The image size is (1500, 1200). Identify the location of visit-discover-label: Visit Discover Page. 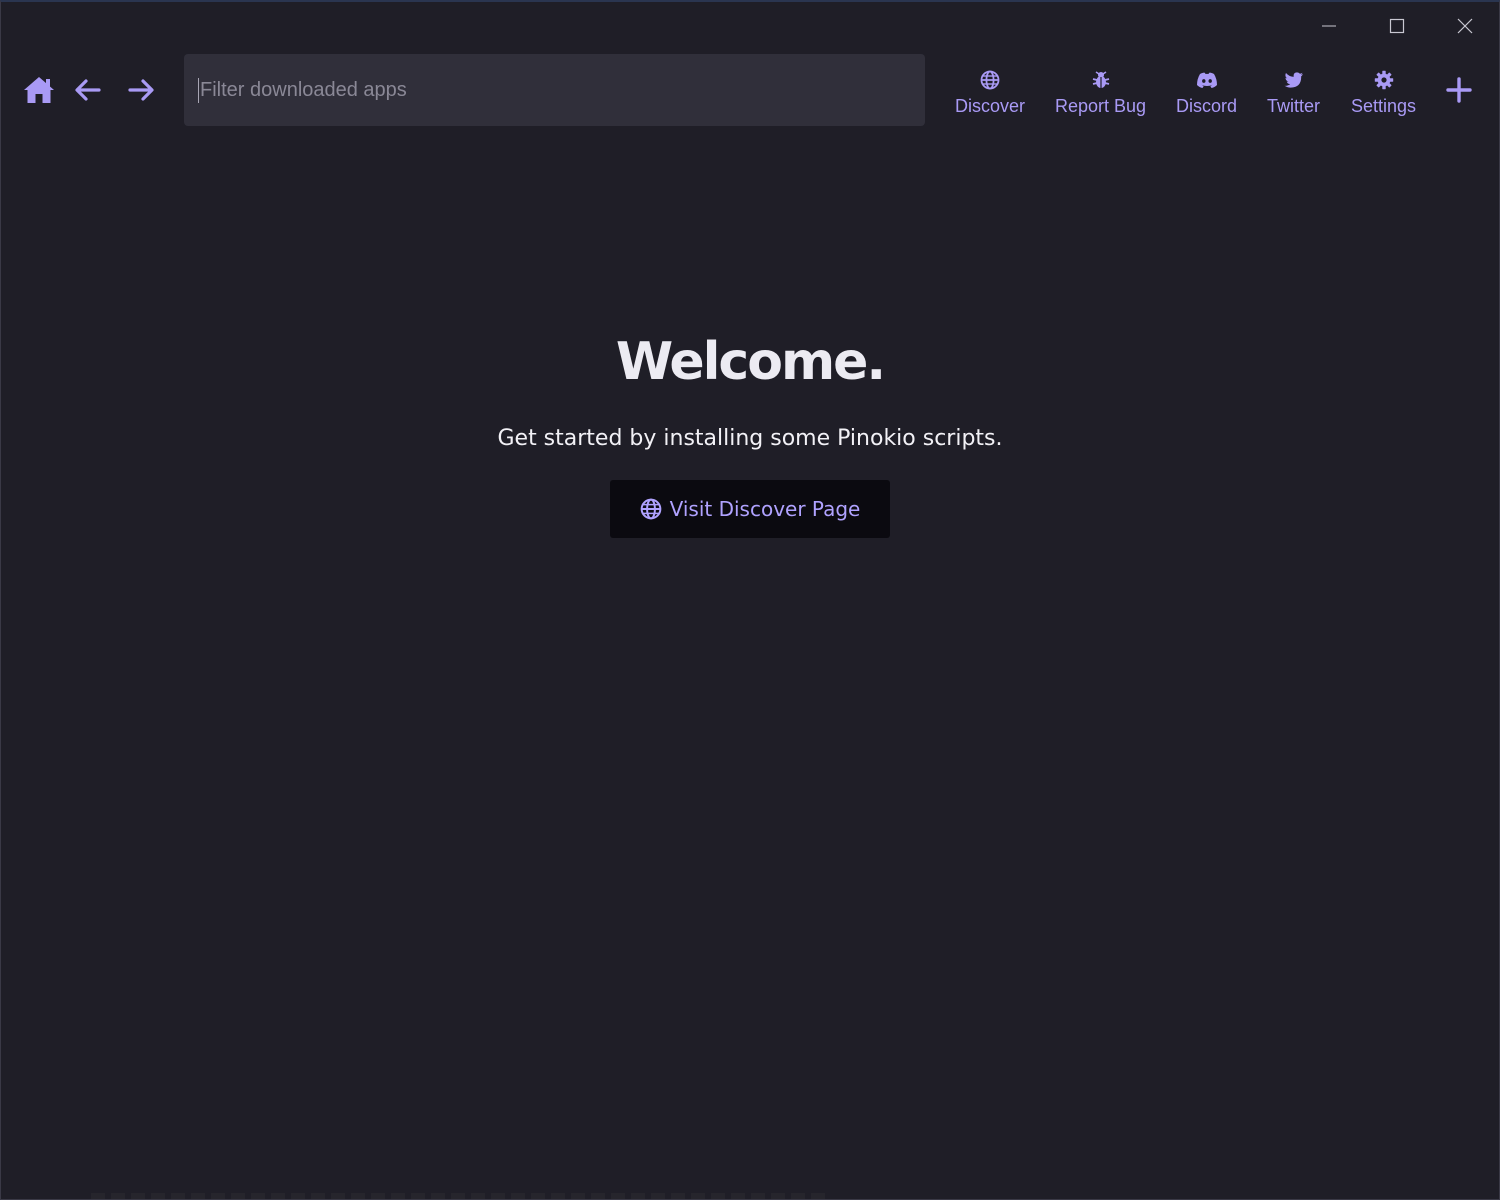
(765, 509).